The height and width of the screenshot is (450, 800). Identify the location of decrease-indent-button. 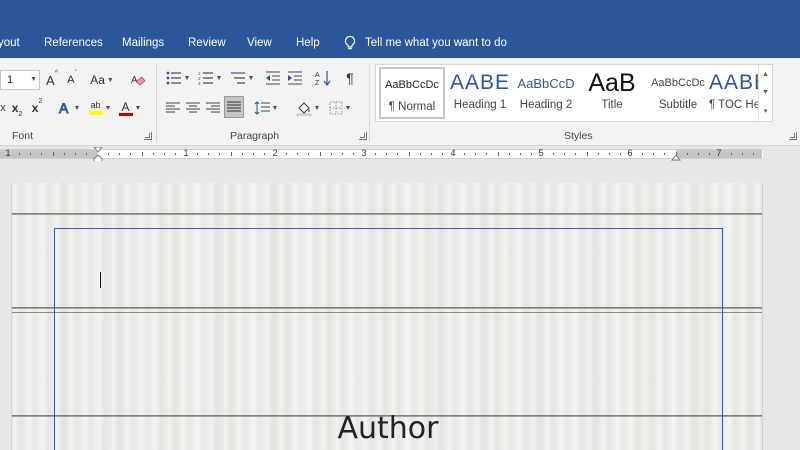
(273, 78).